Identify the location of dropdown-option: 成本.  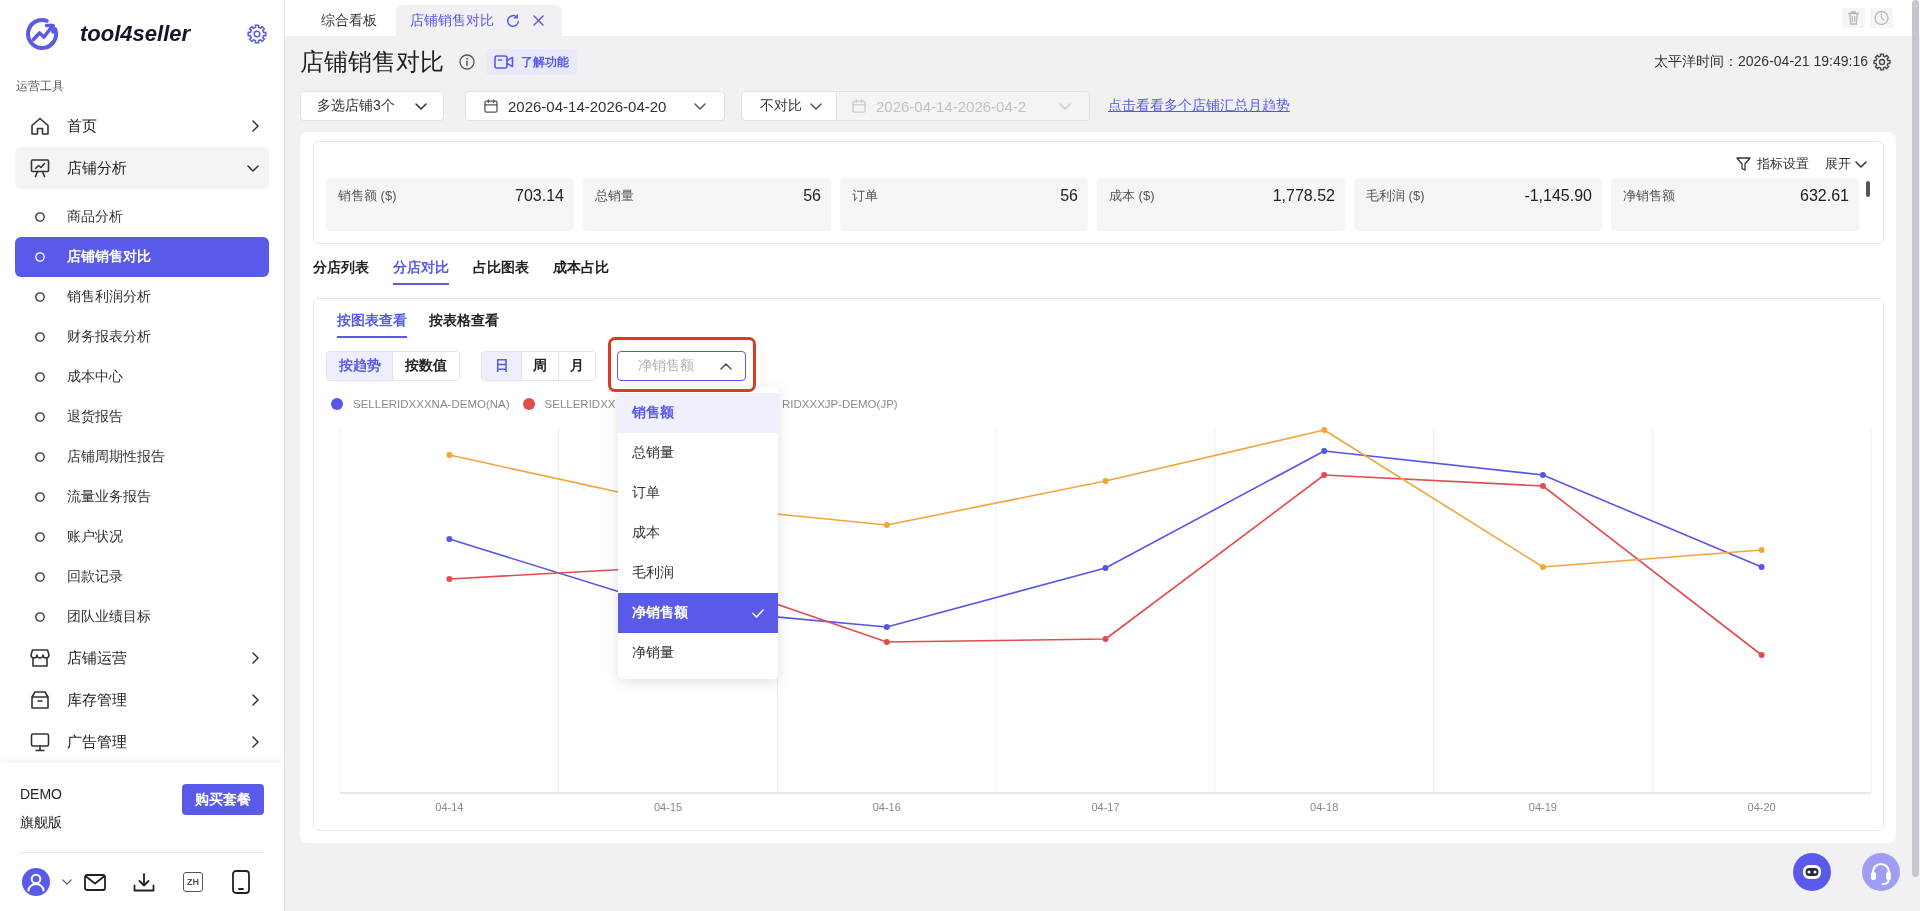
(698, 533).